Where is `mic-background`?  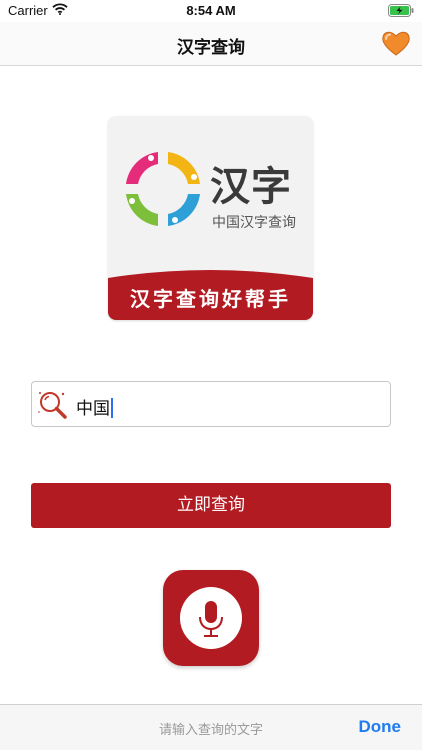
mic-background is located at coordinates (211, 618).